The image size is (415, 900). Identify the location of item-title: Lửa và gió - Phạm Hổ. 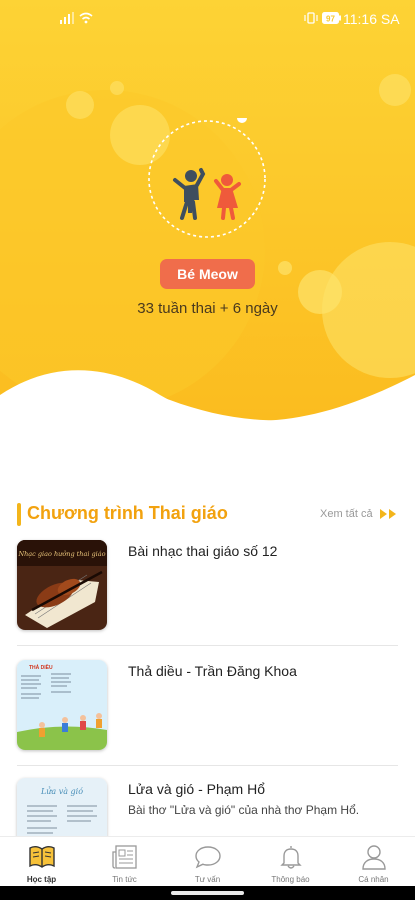
(196, 789).